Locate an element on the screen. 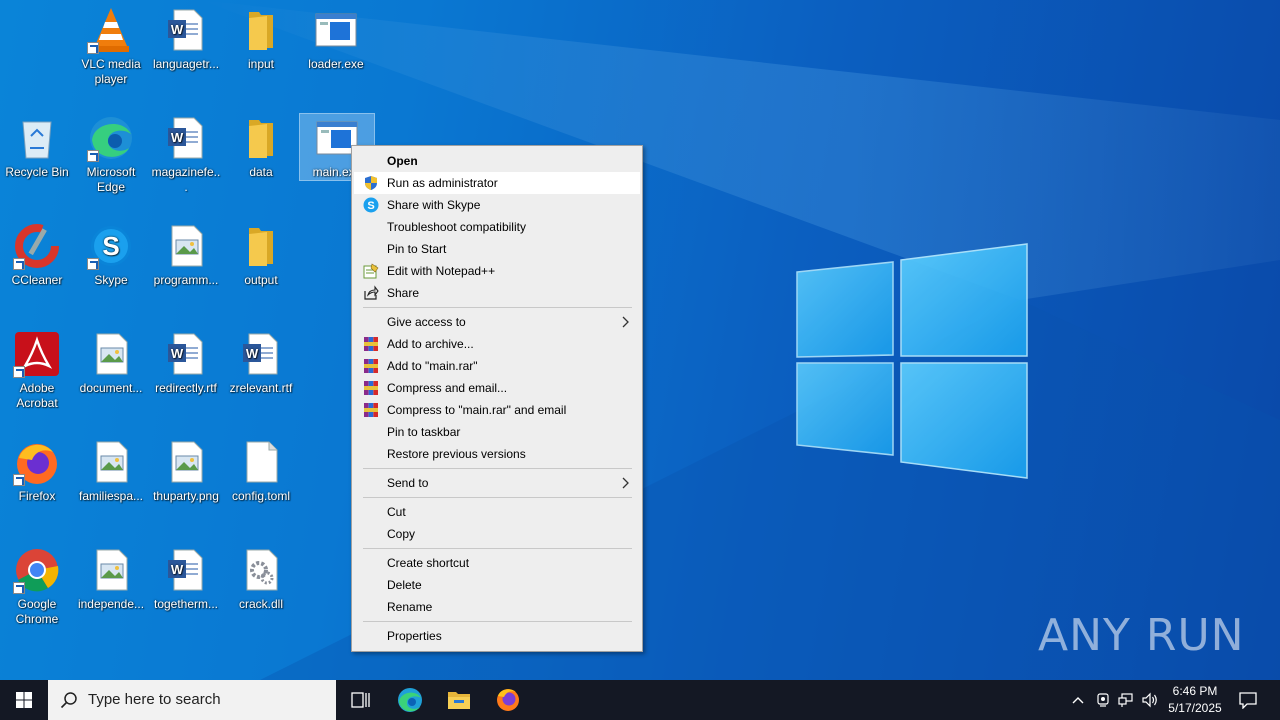 The width and height of the screenshot is (1280, 720). chrome-icon is located at coordinates (37, 570).